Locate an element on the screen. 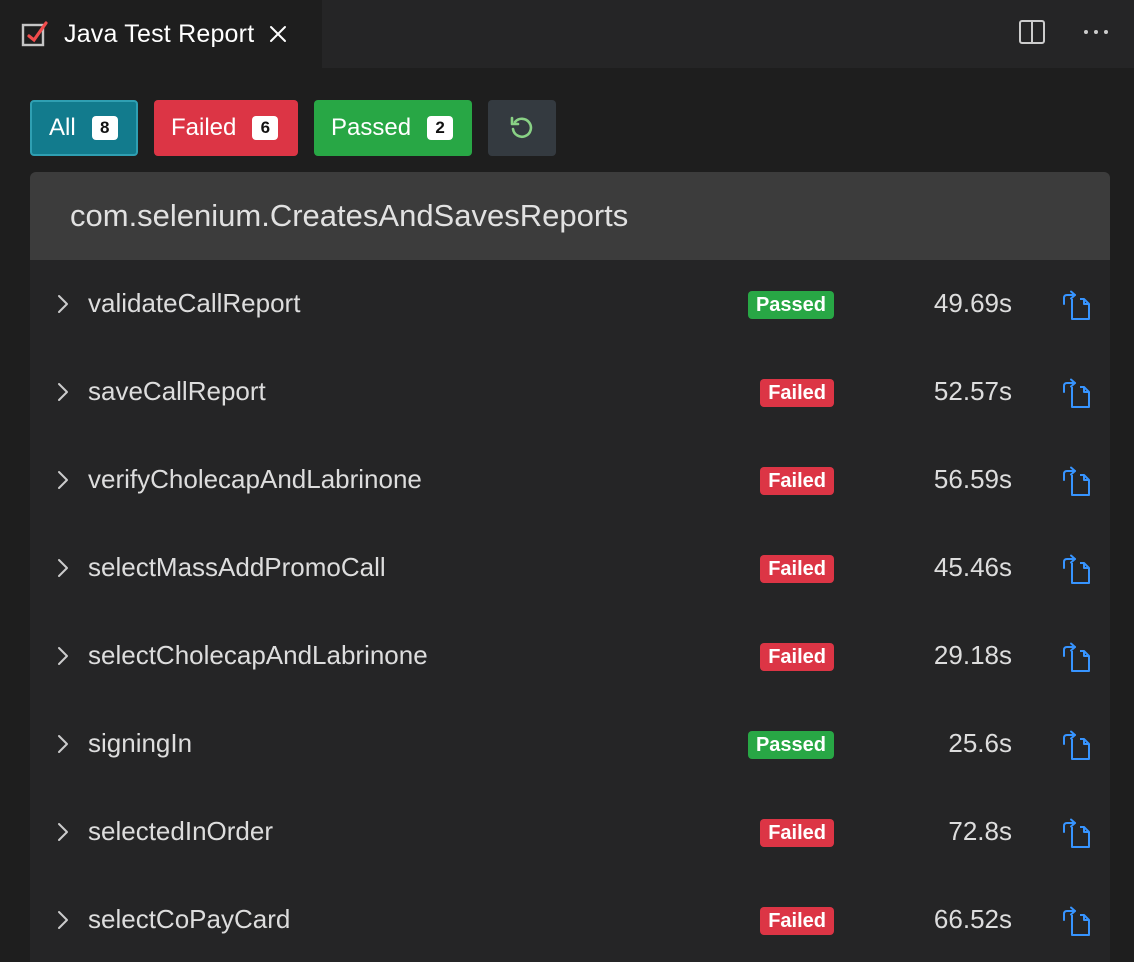 The image size is (1134, 962). test-duration: 29.18s is located at coordinates (972, 655).